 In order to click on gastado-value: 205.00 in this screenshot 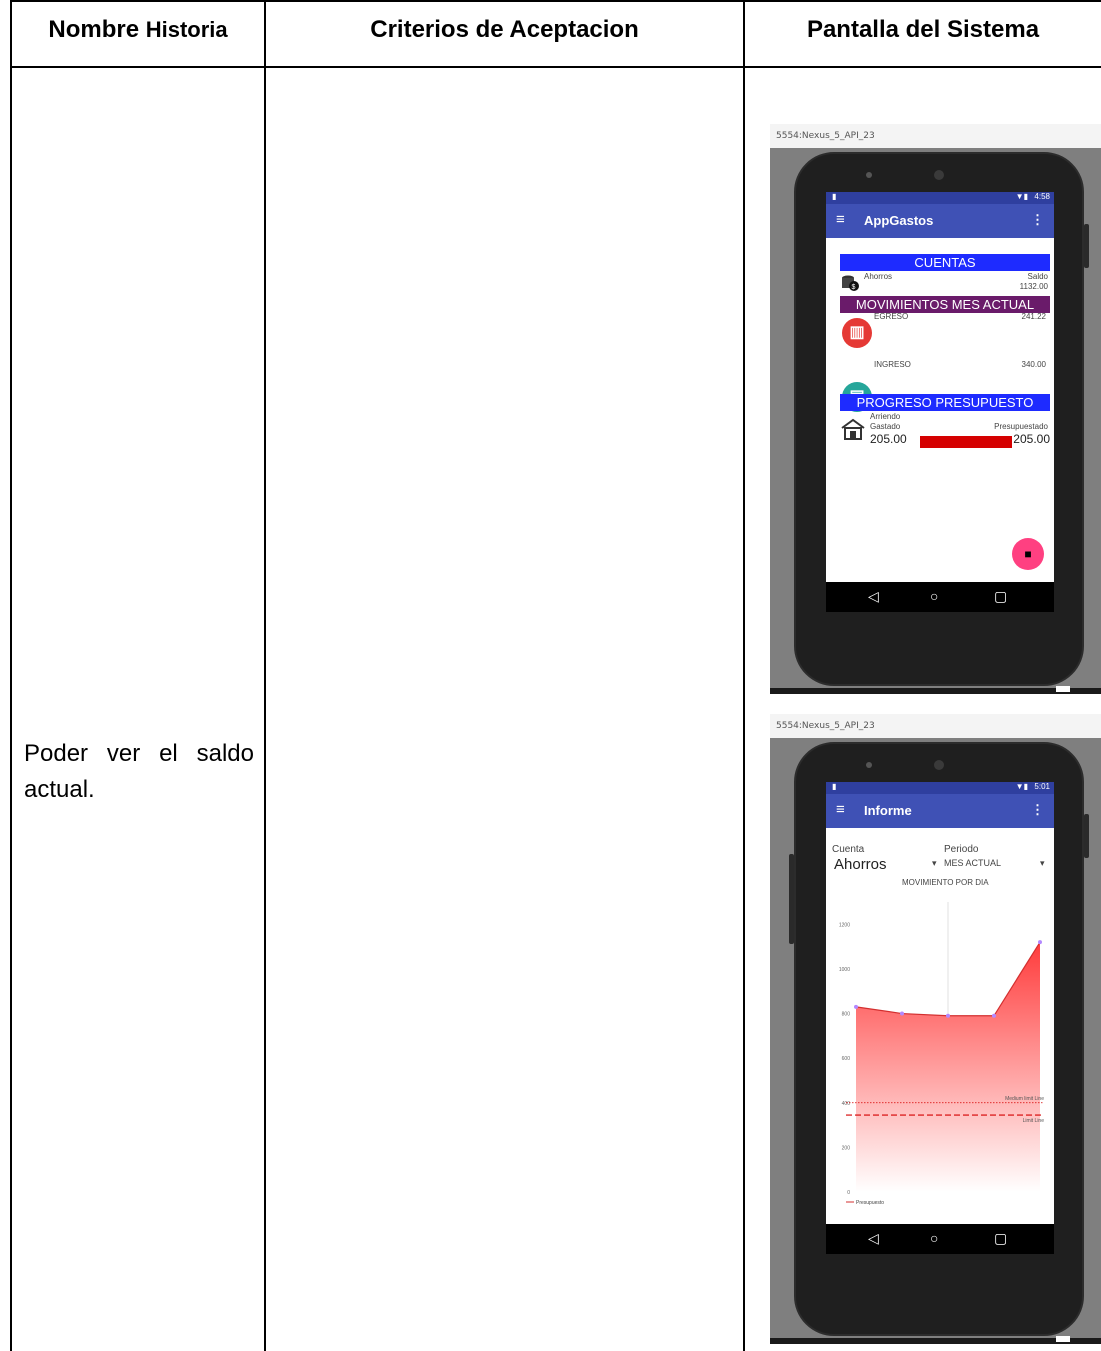, I will do `click(888, 439)`.